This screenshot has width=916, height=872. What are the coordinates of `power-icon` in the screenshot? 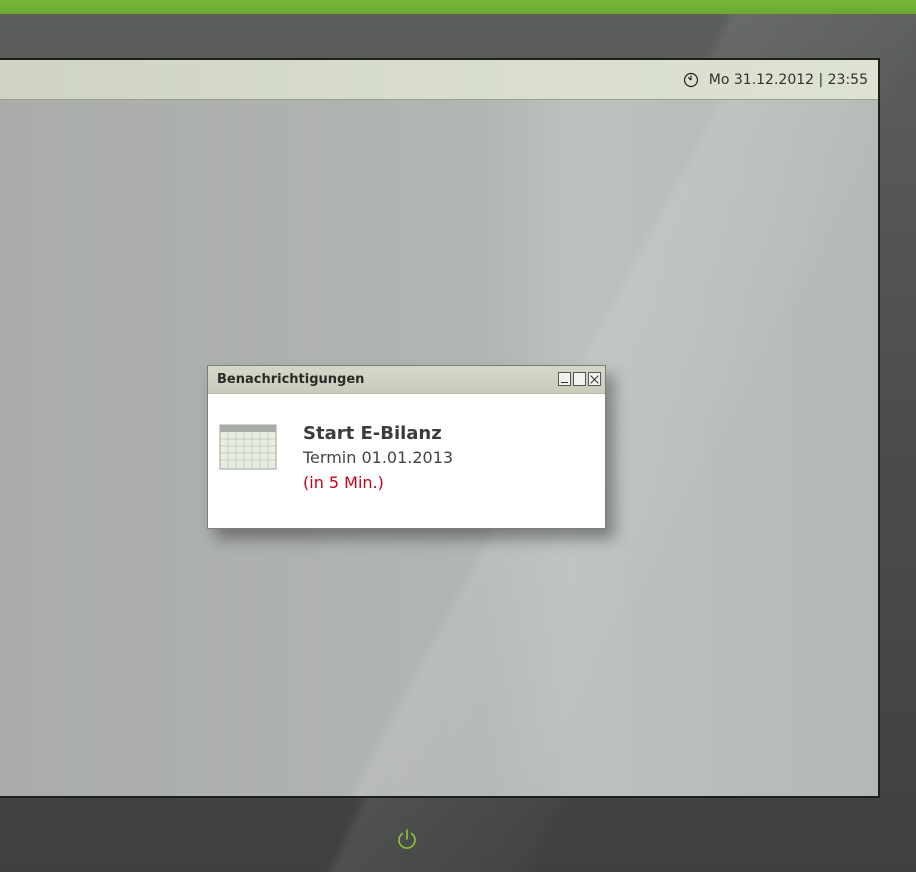 It's located at (407, 840).